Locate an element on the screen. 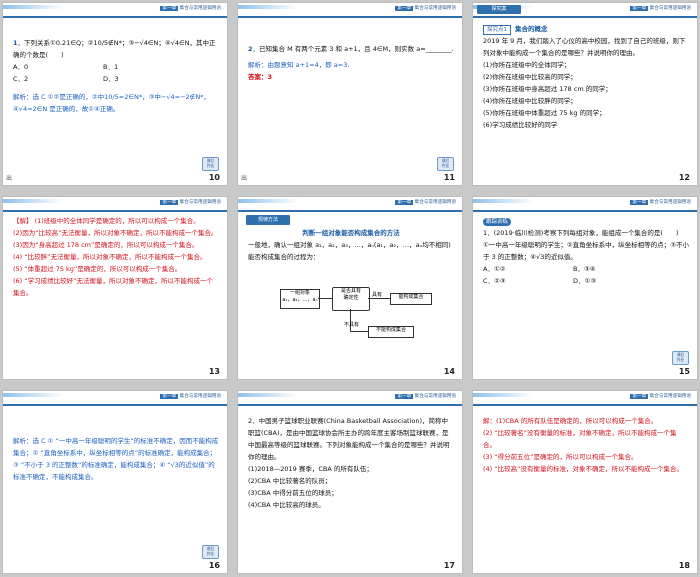 This screenshot has width=700, height=577. option-b: B．③④ is located at coordinates (584, 269).